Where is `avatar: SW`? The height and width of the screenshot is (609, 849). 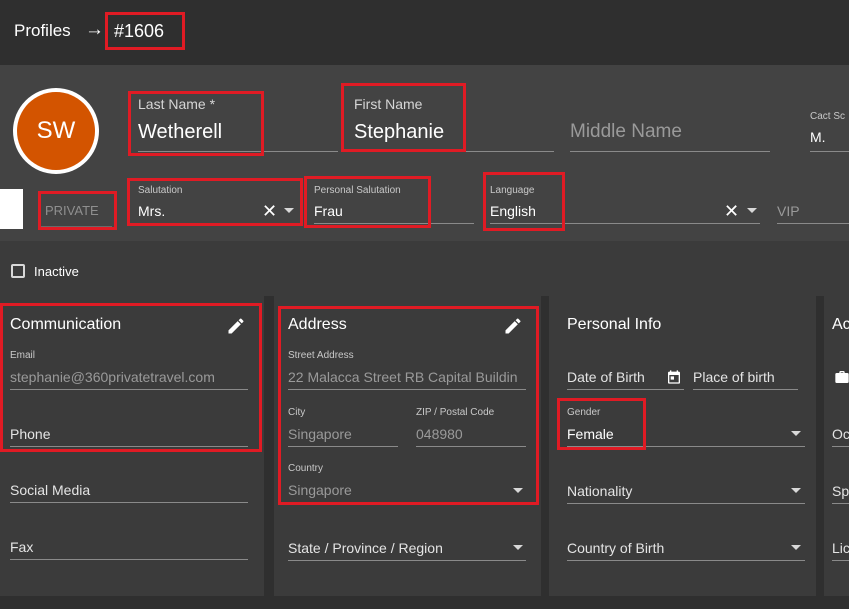
avatar: SW is located at coordinates (56, 131).